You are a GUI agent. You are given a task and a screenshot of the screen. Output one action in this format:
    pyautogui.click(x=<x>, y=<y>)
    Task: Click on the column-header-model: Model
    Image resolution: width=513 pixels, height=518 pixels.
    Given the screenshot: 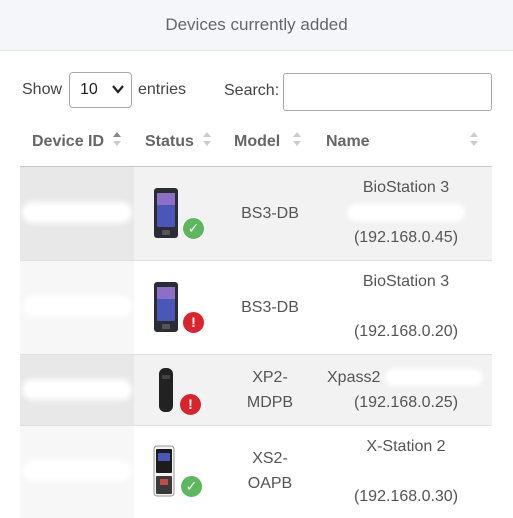 What is the action you would take?
    pyautogui.click(x=257, y=142)
    